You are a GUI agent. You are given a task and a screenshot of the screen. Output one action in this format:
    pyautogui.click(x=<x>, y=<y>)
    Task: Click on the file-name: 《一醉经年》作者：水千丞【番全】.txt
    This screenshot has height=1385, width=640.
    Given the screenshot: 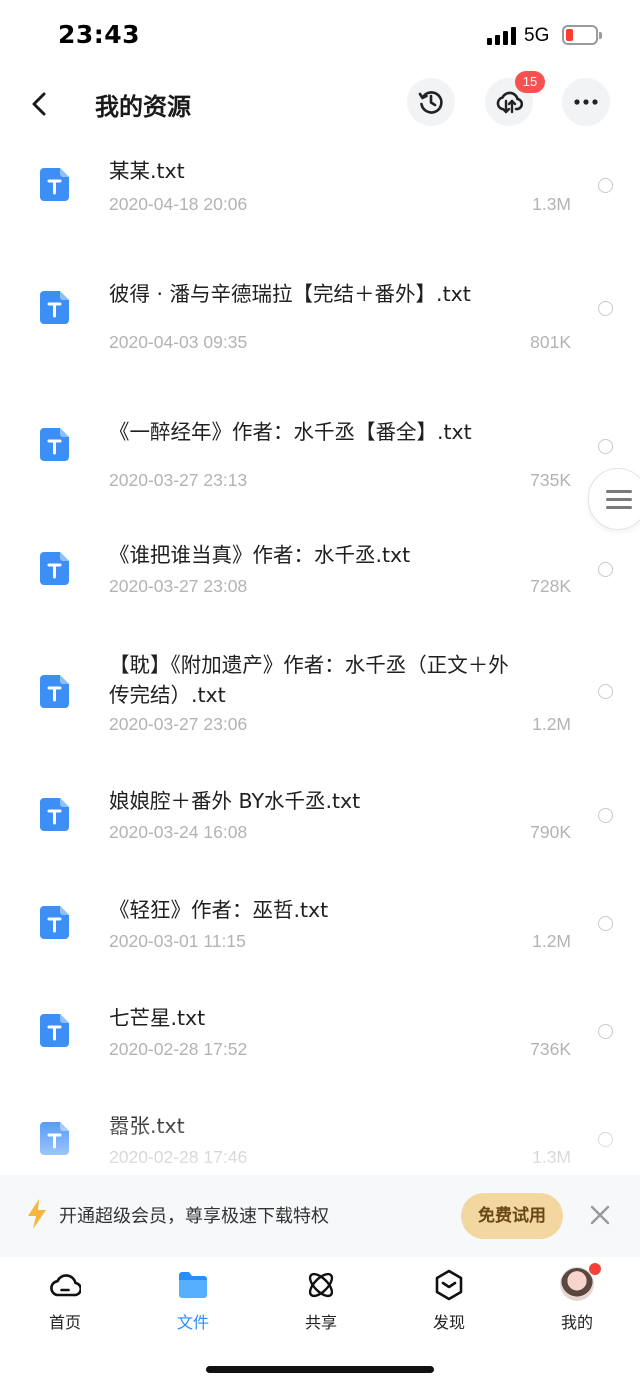 What is the action you would take?
    pyautogui.click(x=290, y=432)
    